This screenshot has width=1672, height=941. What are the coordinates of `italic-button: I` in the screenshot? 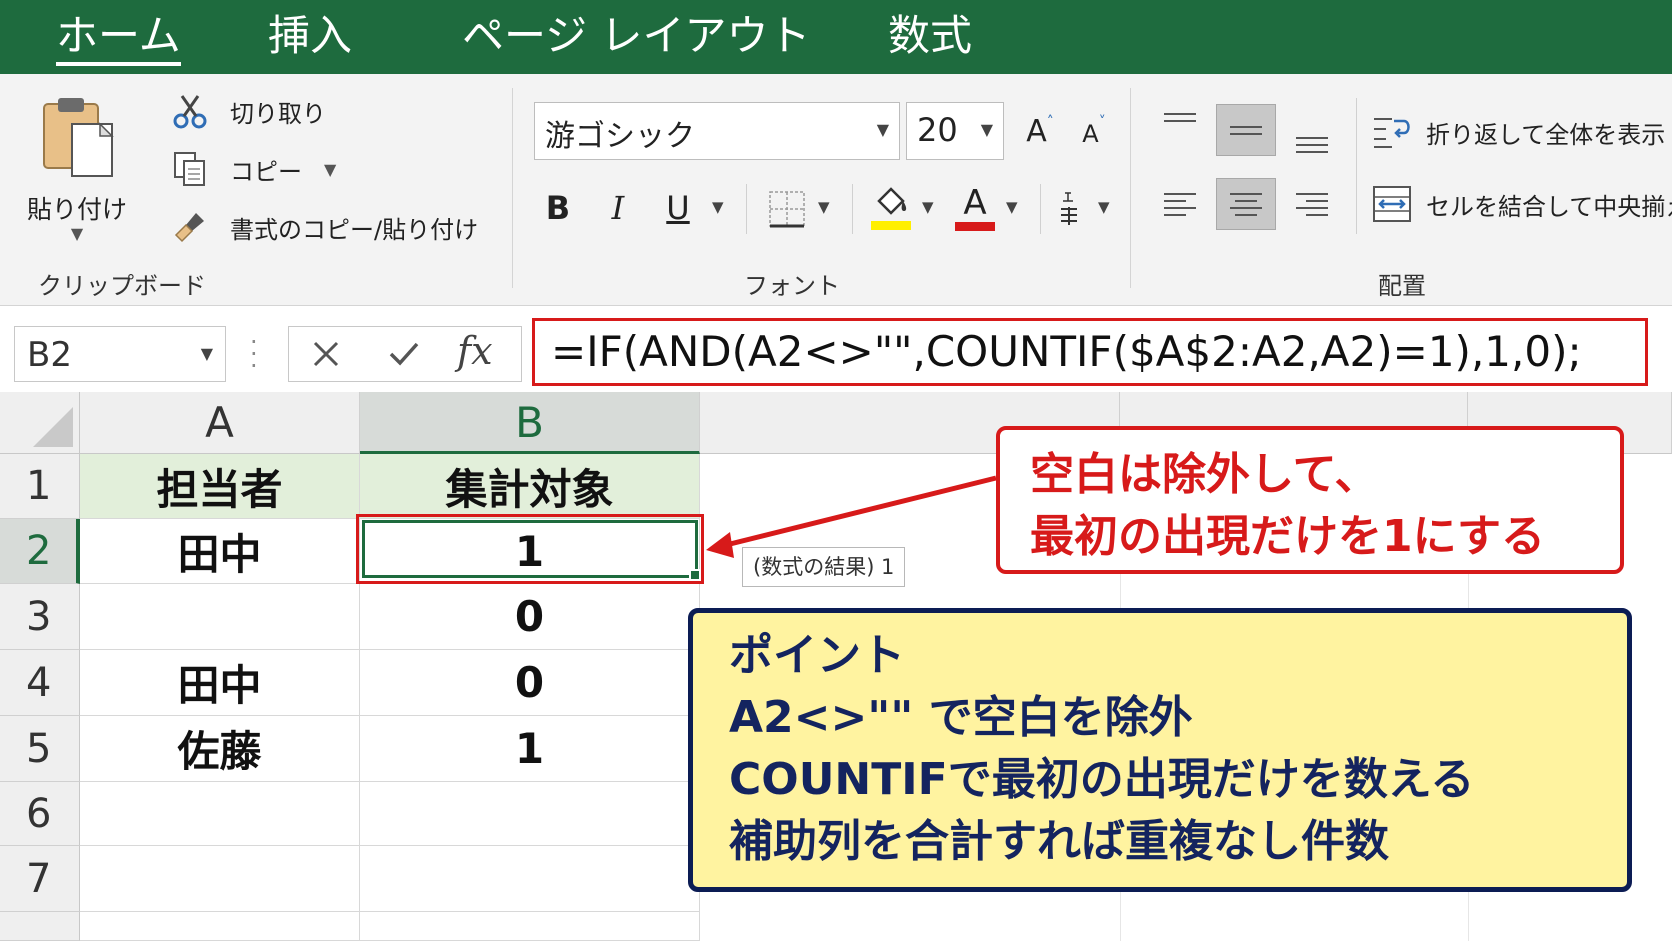 It's located at (618, 208).